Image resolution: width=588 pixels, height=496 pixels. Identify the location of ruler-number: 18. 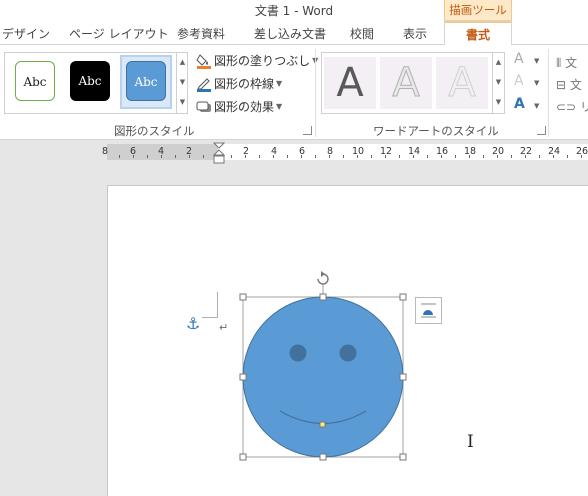
(470, 151).